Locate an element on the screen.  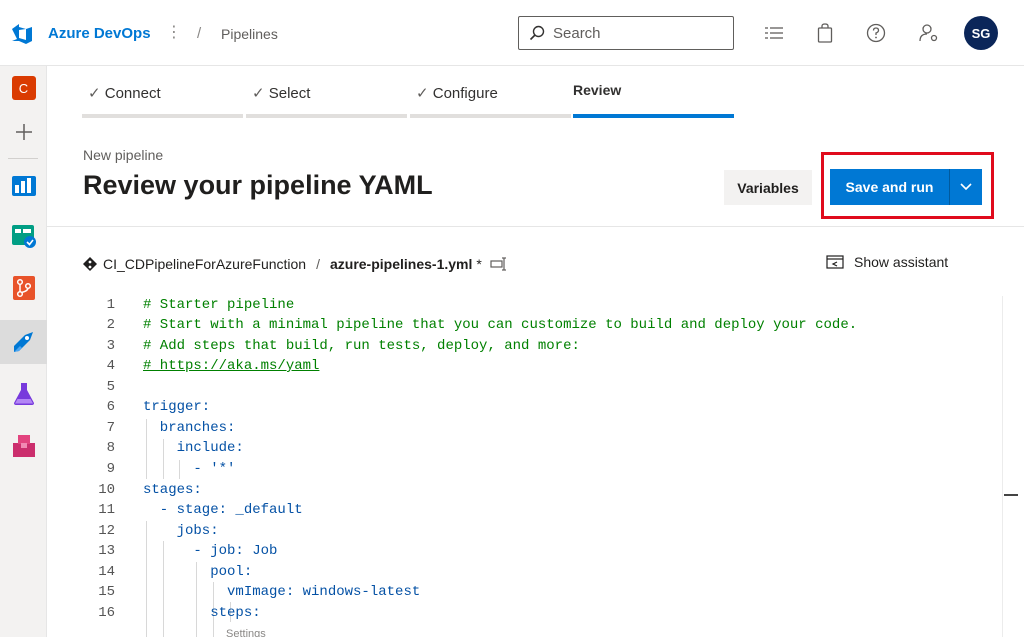
help-icon is located at coordinates (876, 33).